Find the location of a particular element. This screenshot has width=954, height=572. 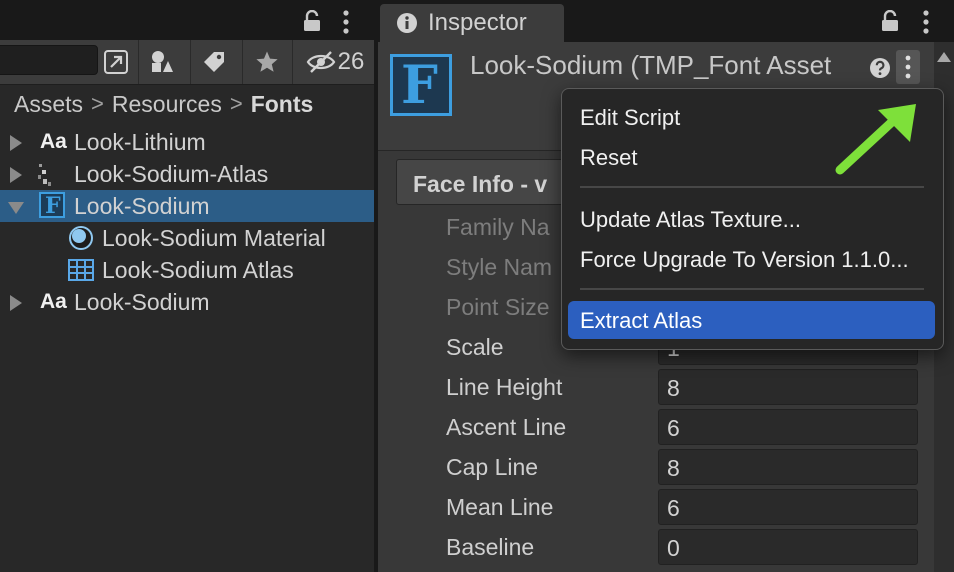

search-by-type-button is located at coordinates (116, 62).